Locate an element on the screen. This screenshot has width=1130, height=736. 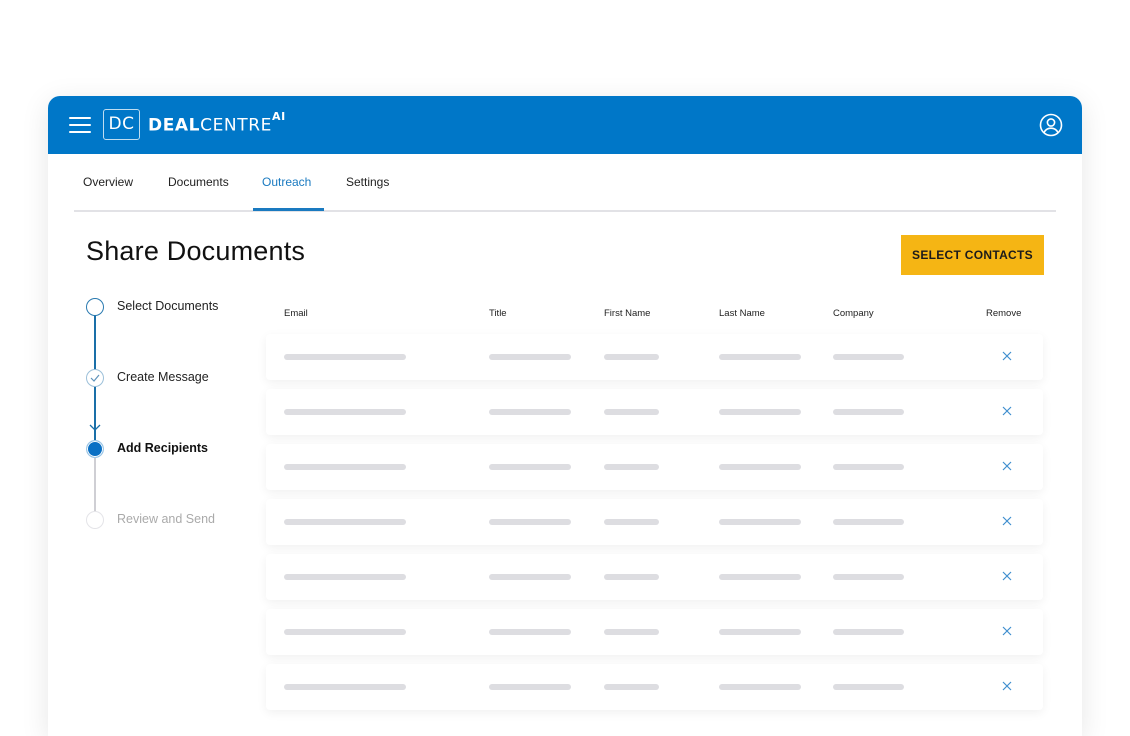
column-header-title: Title is located at coordinates (498, 313).